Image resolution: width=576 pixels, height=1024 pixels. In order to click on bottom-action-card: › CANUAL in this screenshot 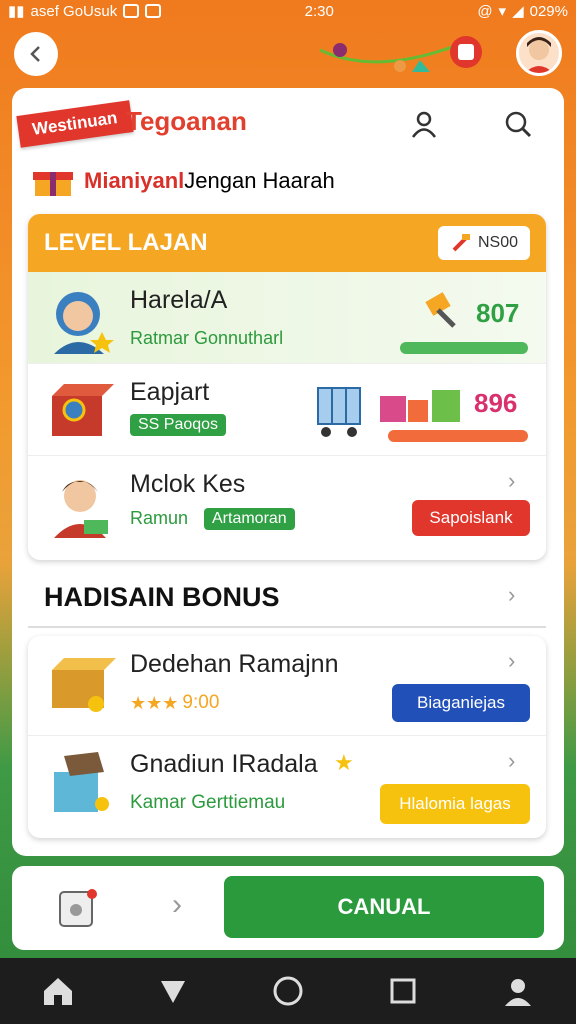, I will do `click(288, 908)`.